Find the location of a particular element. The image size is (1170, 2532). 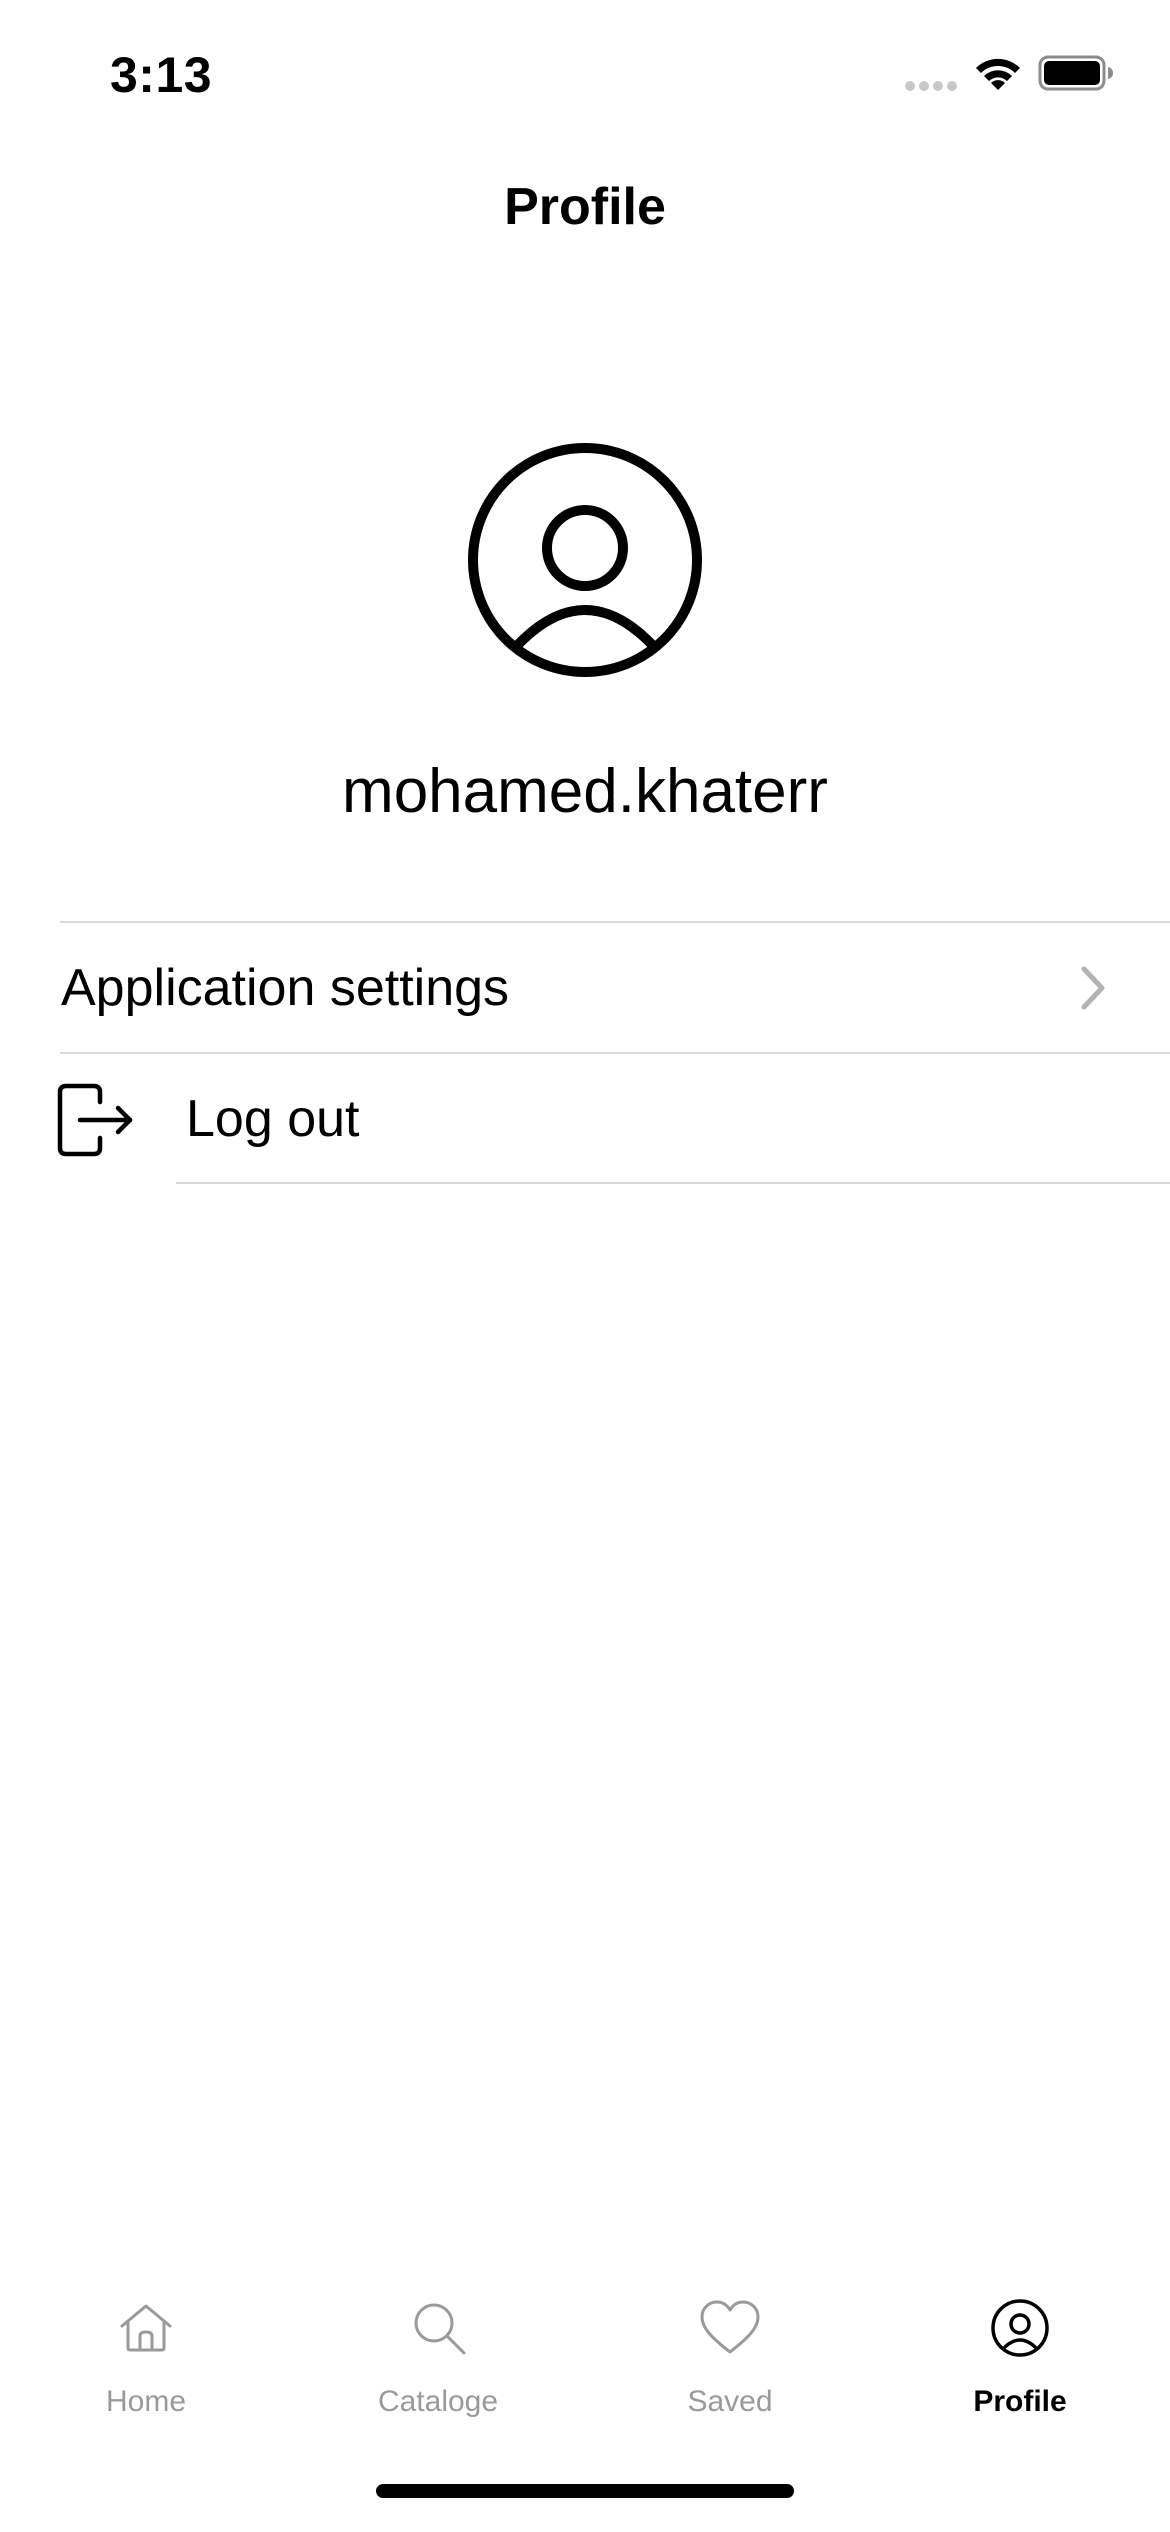

heart-icon is located at coordinates (730, 2327).